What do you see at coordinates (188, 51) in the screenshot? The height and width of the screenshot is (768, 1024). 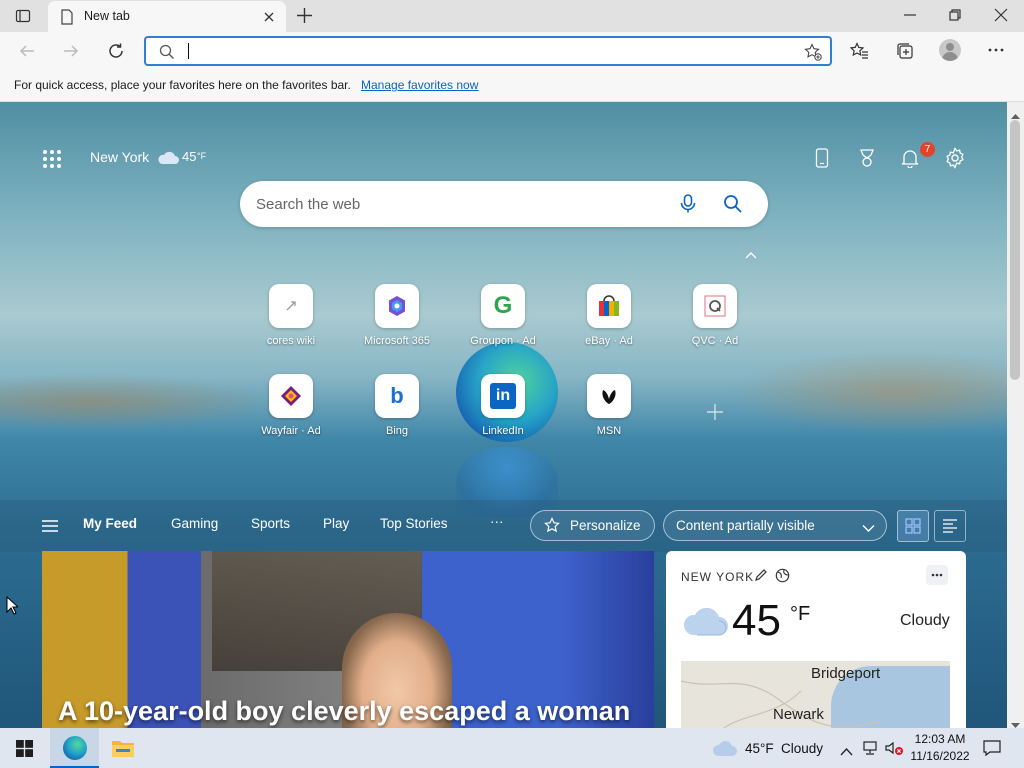 I see `text-caret` at bounding box center [188, 51].